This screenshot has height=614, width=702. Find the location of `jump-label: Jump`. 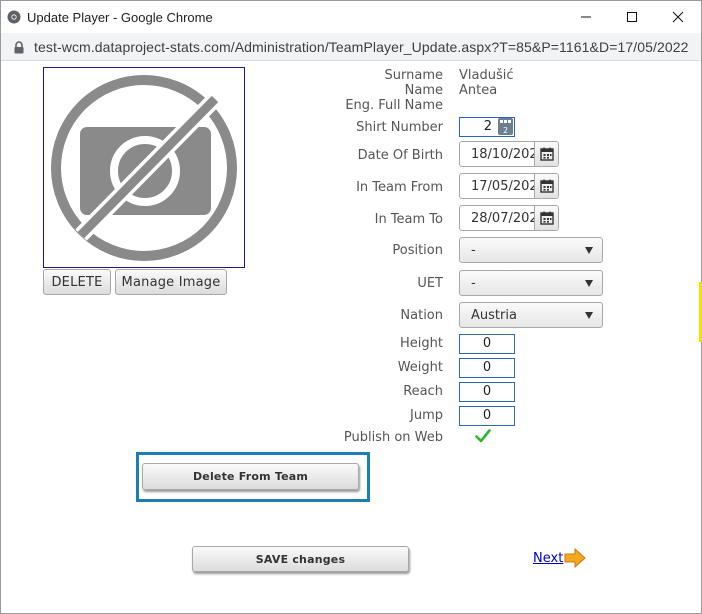

jump-label: Jump is located at coordinates (426, 415).